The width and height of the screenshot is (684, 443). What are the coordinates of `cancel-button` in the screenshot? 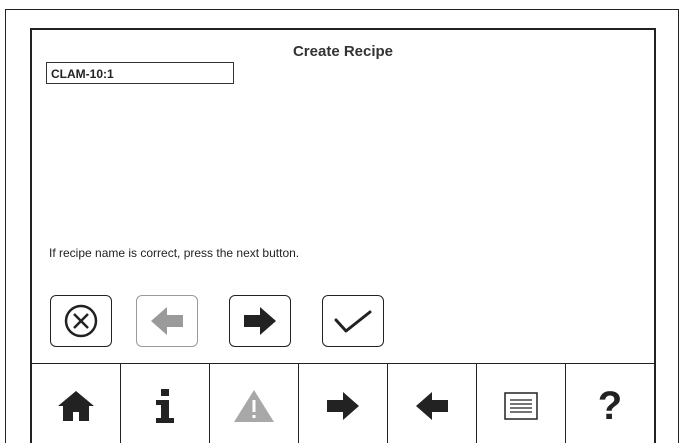 It's located at (81, 321).